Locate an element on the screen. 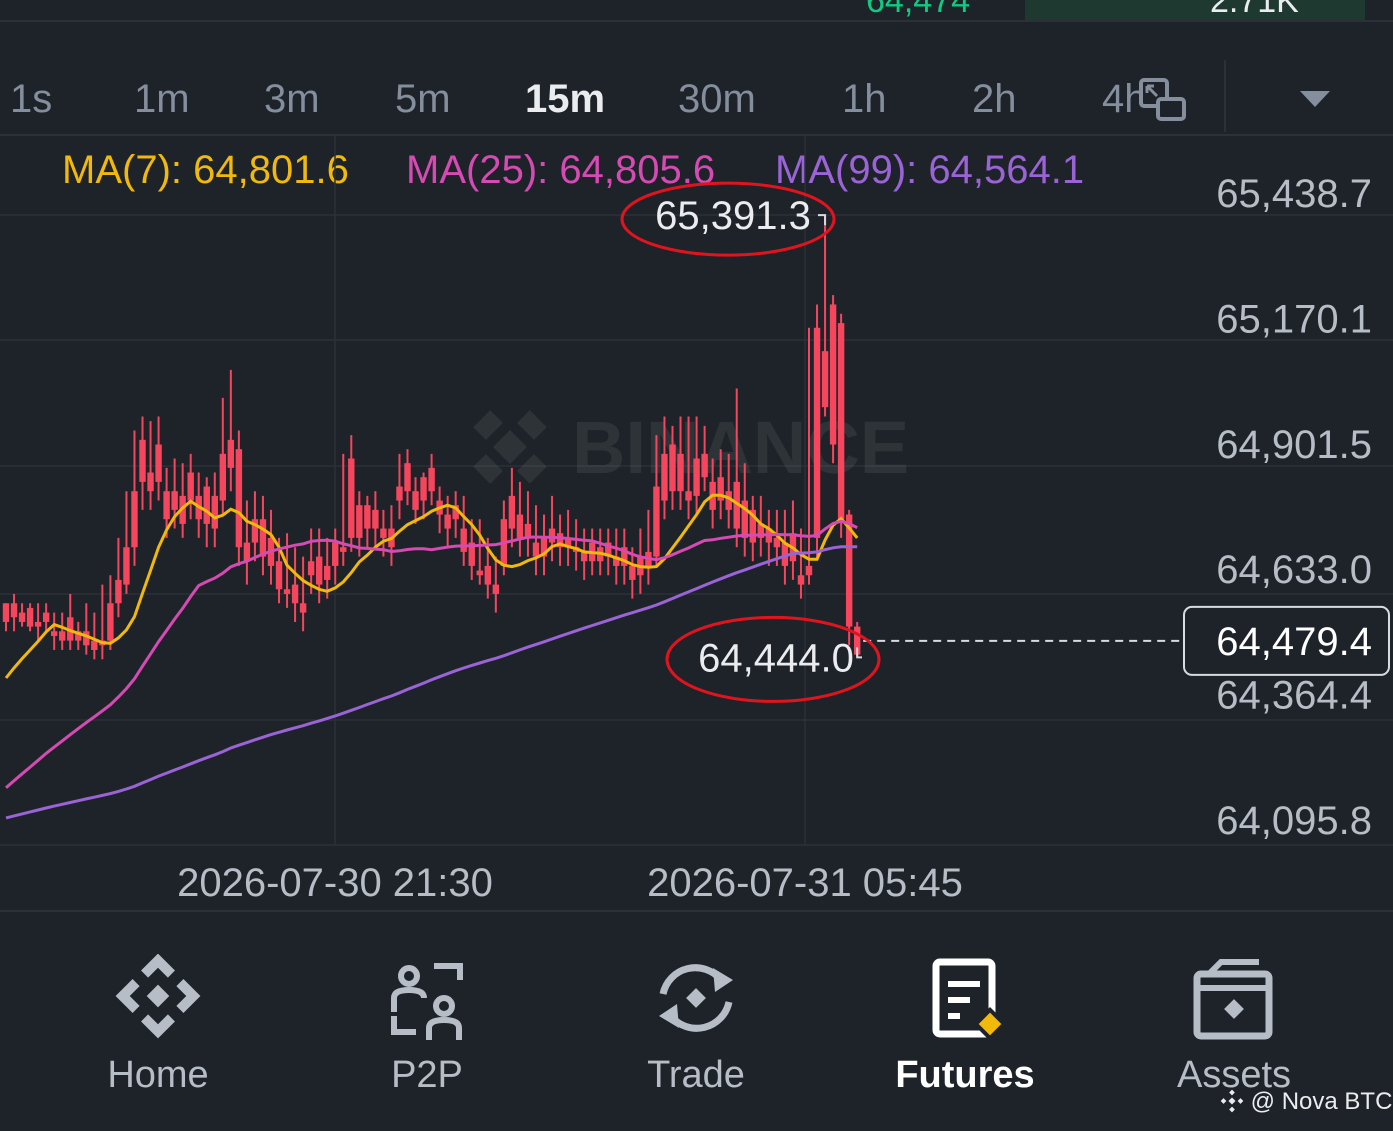 This screenshot has width=1393, height=1131. credit-text: @ Nova BTC is located at coordinates (1321, 1101).